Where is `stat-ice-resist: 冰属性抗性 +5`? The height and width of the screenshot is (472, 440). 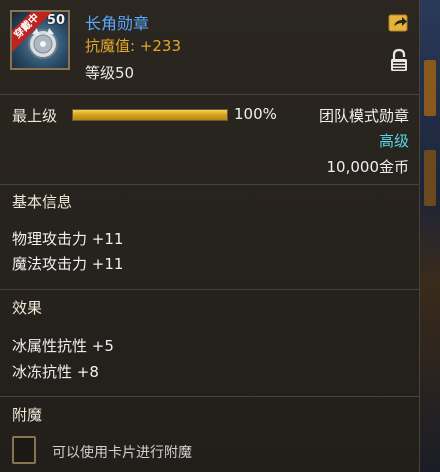 stat-ice-resist: 冰属性抗性 +5 is located at coordinates (63, 346).